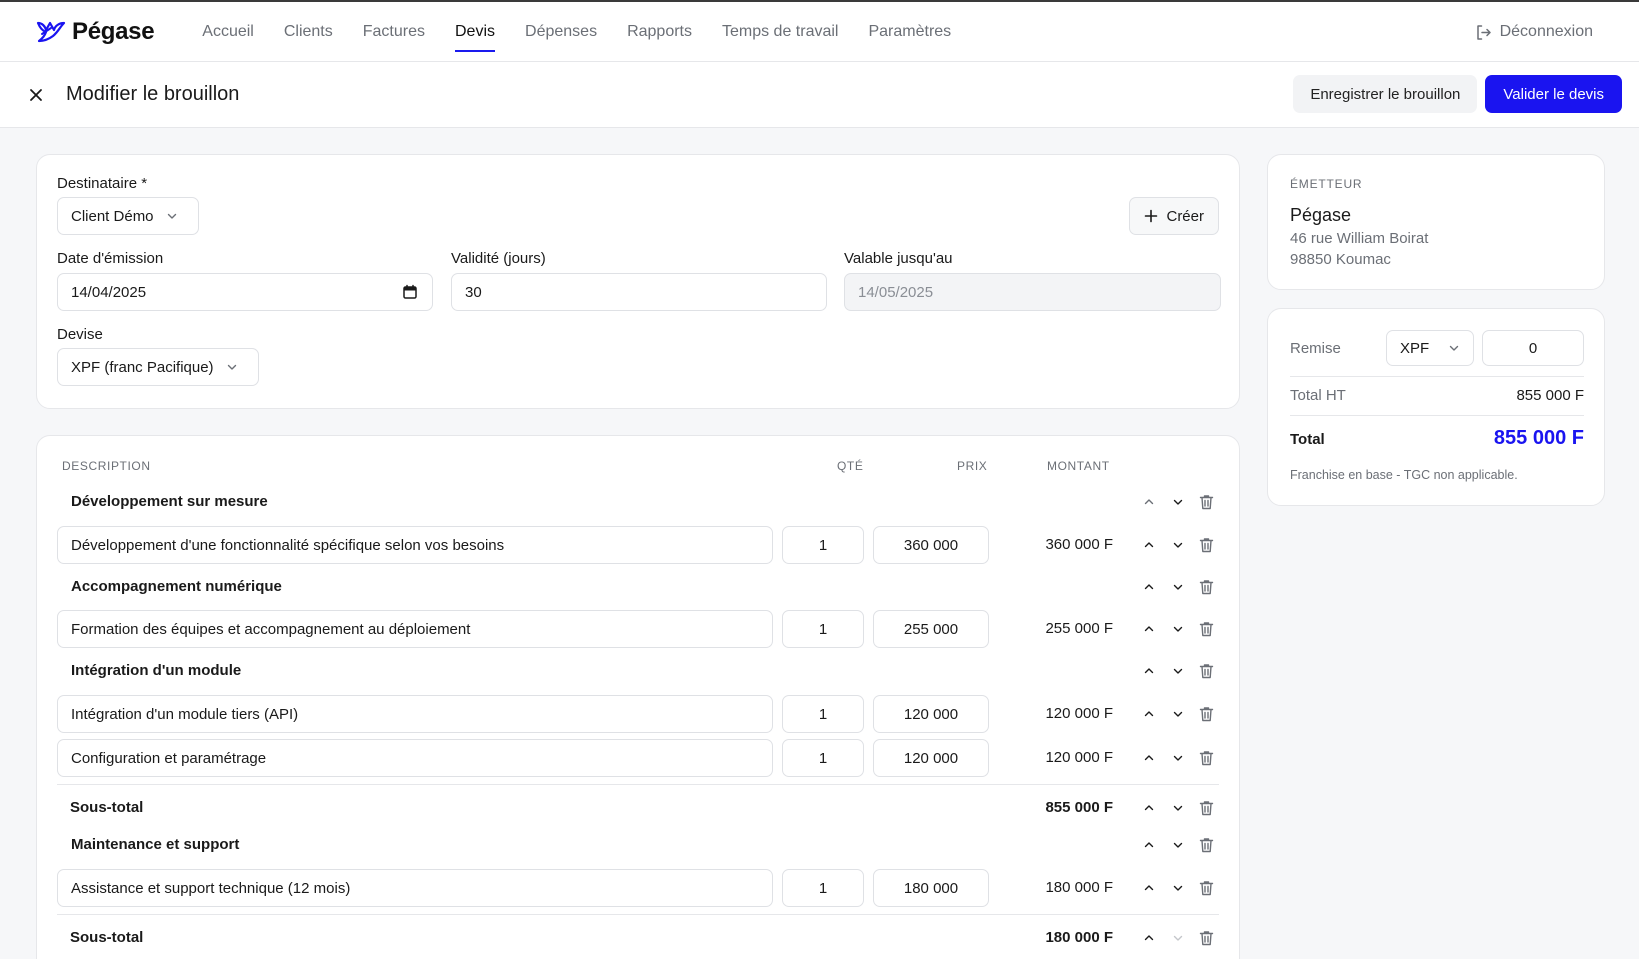 The width and height of the screenshot is (1639, 959). Describe the element at coordinates (410, 292) in the screenshot. I see `calendar-icon` at that location.